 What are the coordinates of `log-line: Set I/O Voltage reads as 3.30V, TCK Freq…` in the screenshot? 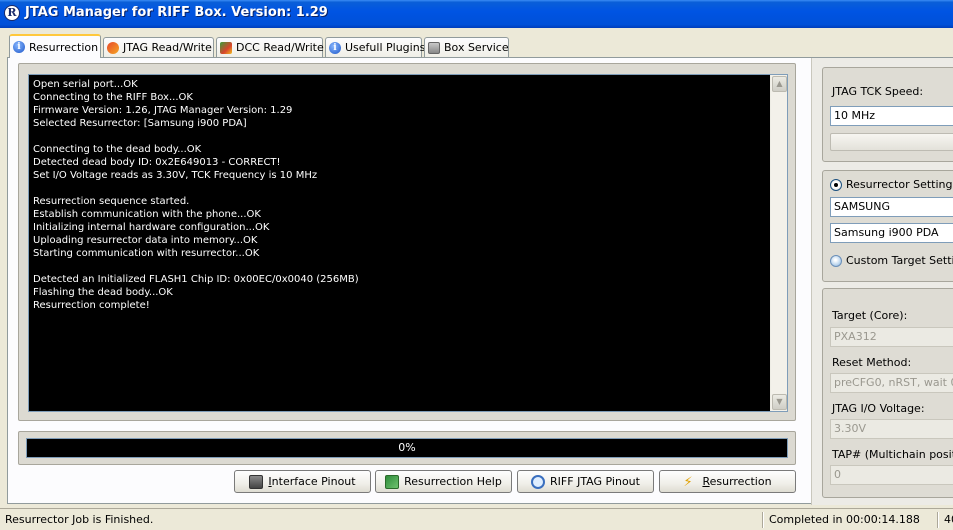 It's located at (175, 175).